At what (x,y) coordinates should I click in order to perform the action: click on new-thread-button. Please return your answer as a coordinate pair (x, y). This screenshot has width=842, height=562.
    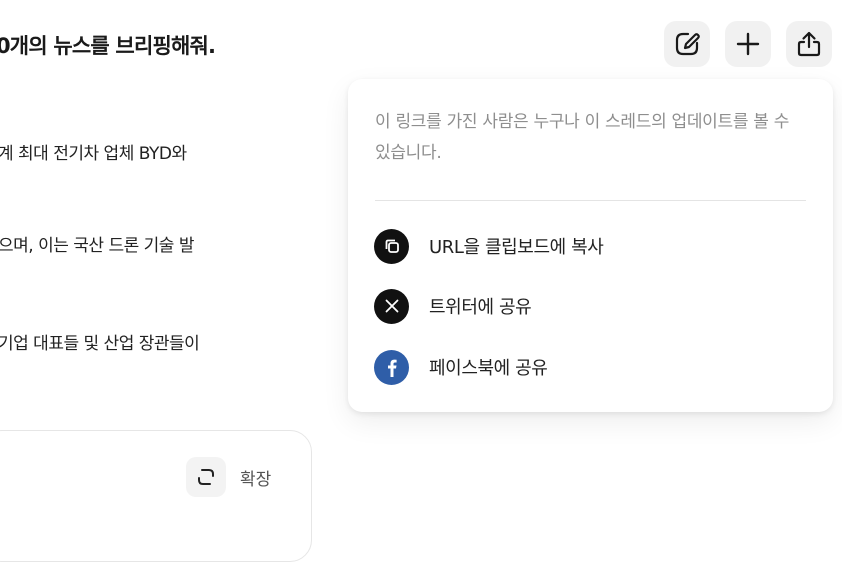
    Looking at the image, I should click on (748, 44).